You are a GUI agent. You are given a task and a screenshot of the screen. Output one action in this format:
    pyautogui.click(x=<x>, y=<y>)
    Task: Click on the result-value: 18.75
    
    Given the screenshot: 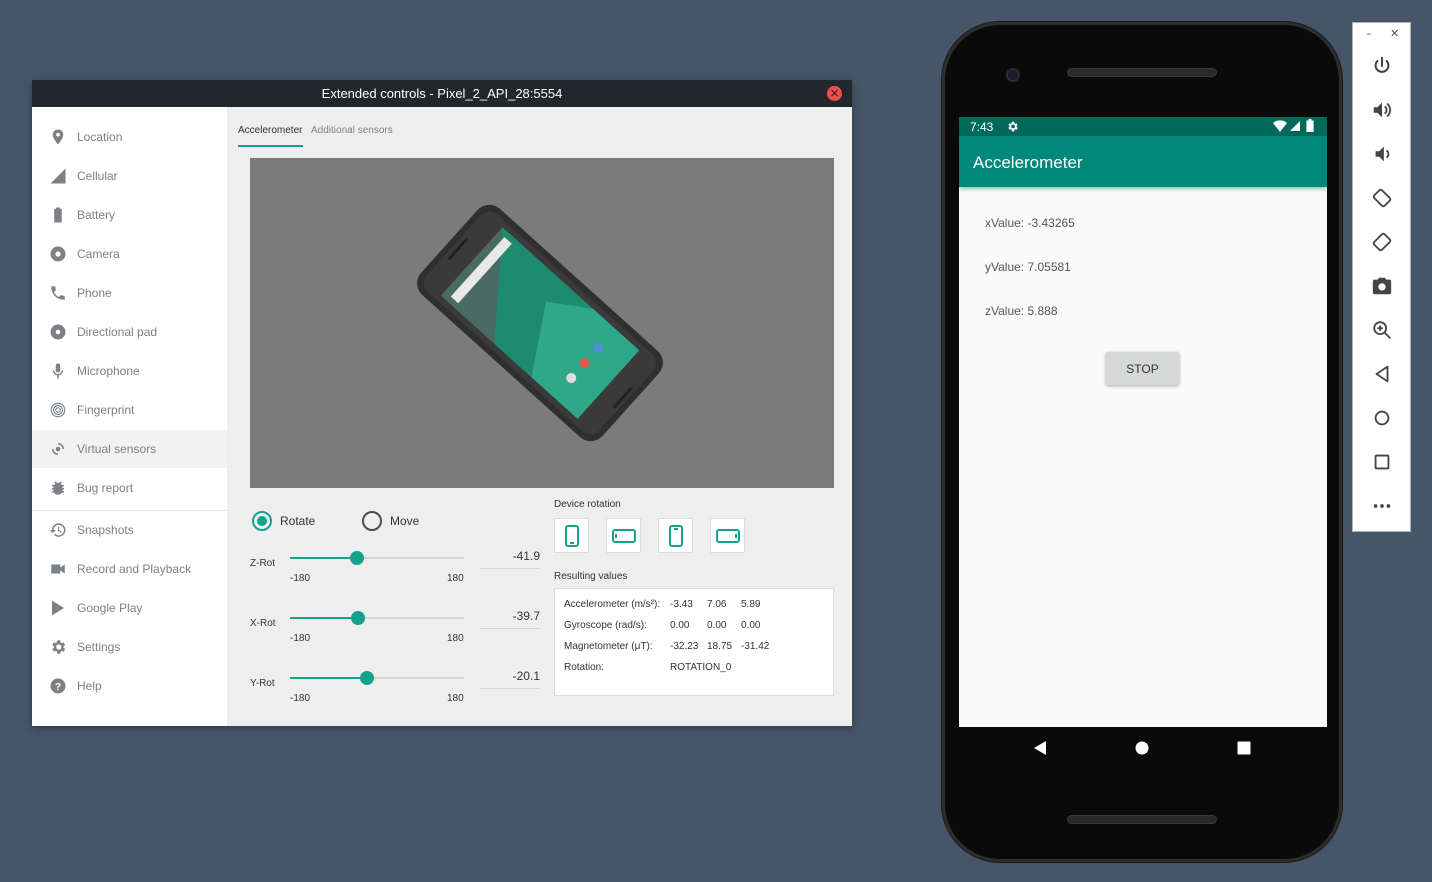 What is the action you would take?
    pyautogui.click(x=720, y=646)
    